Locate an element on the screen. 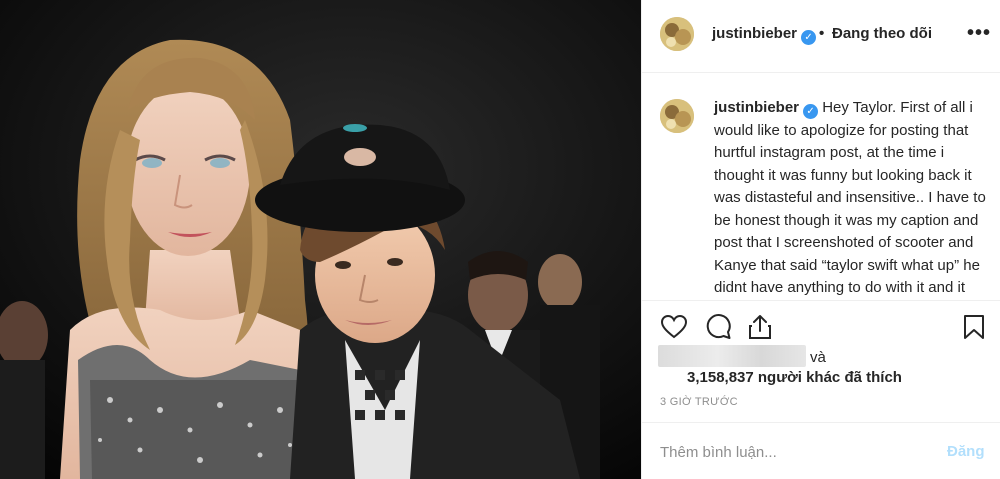 Image resolution: width=1000 pixels, height=479 pixels. blurred-username is located at coordinates (732, 356).